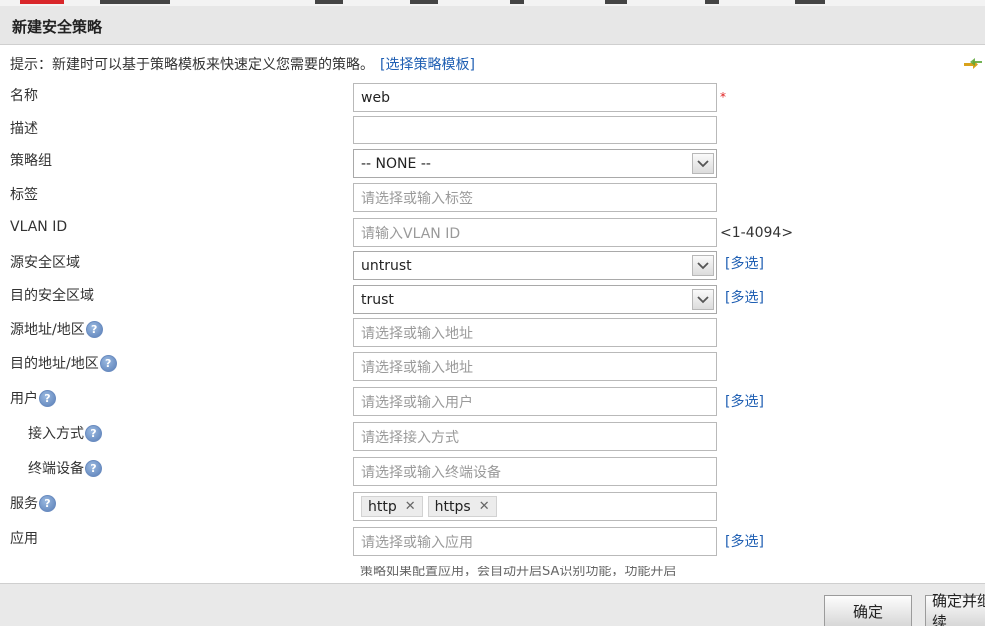 The height and width of the screenshot is (626, 985). Describe the element at coordinates (39, 227) in the screenshot. I see `vlan-id-label: VLAN ID` at that location.